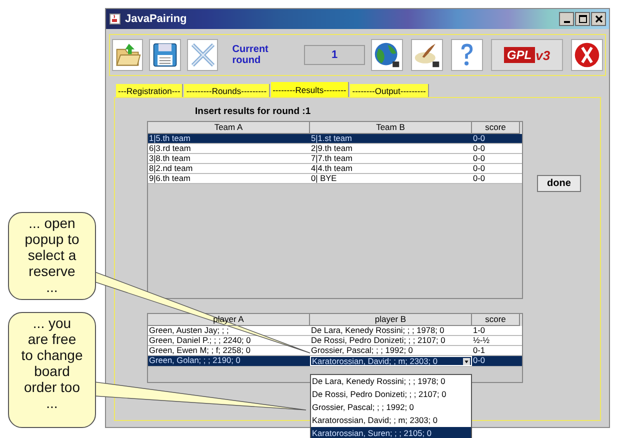 The image size is (640, 438). Describe the element at coordinates (227, 90) in the screenshot. I see `tab: ---------Rounds---------` at that location.